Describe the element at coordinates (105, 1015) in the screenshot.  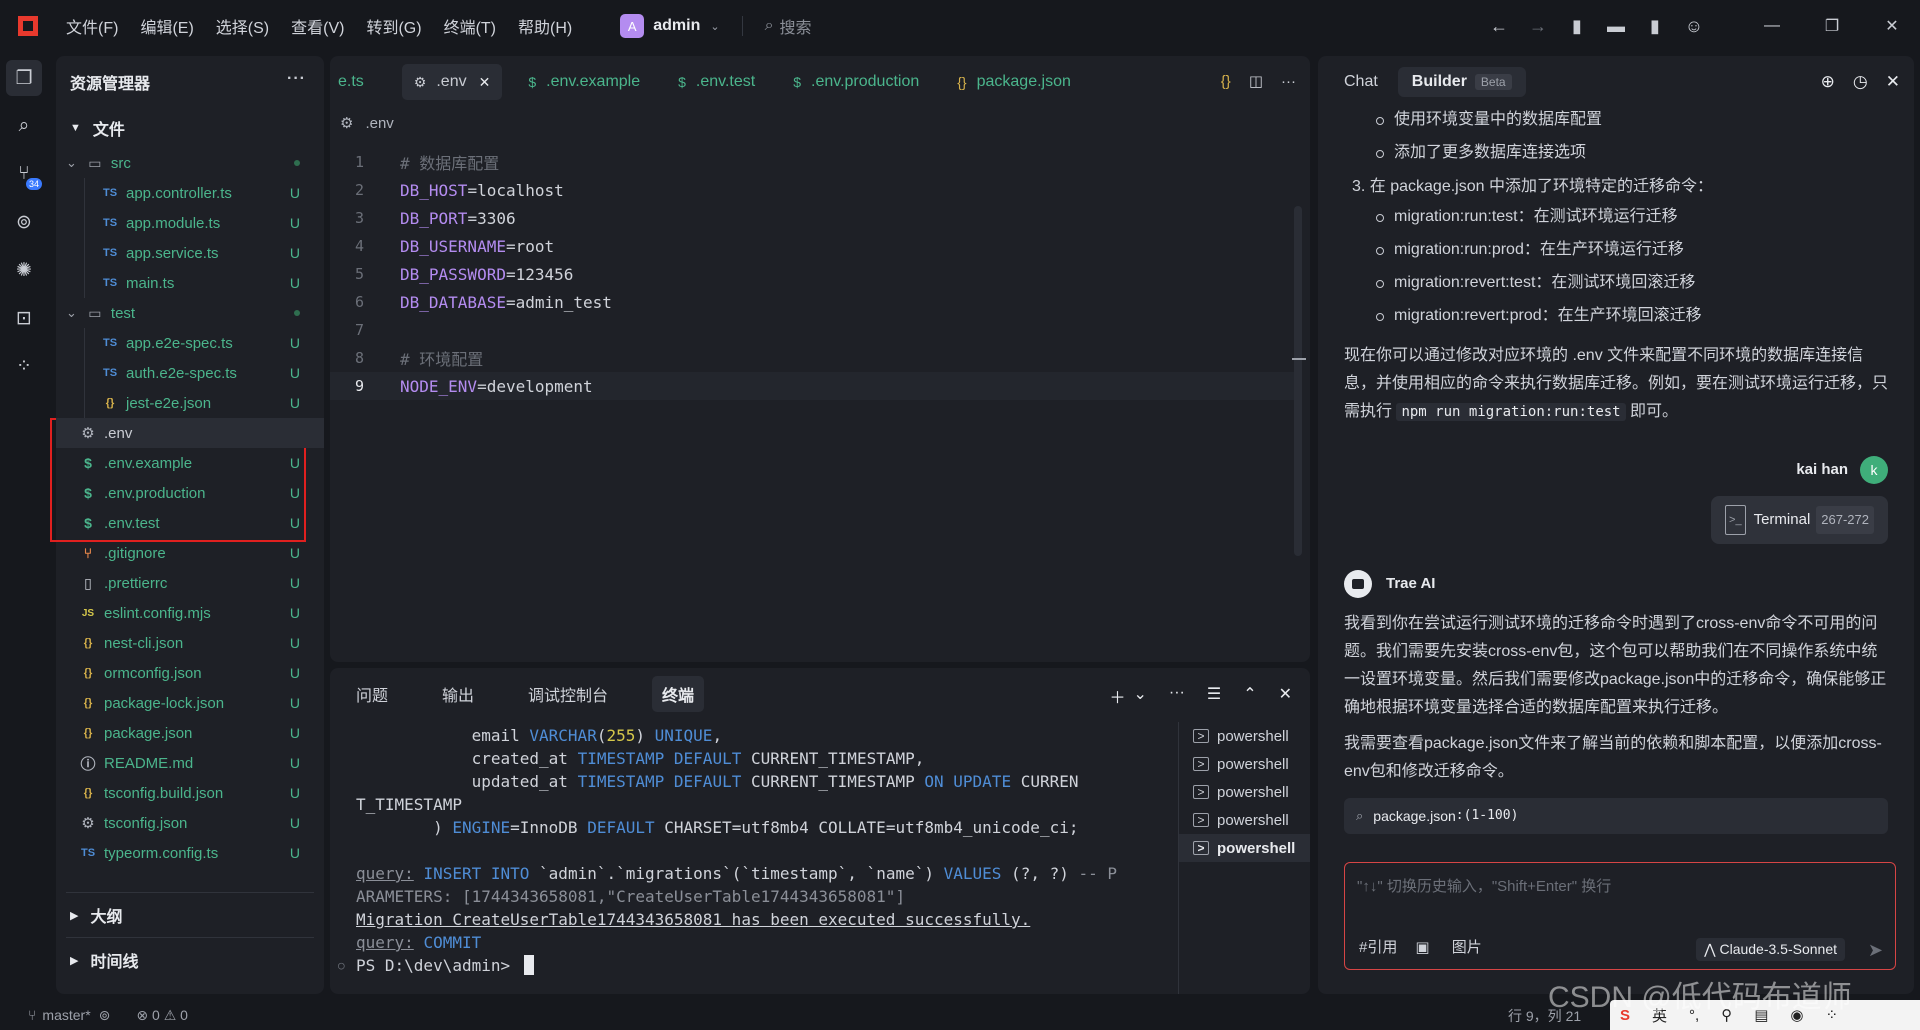
I see `sync-icon: ⊚` at that location.